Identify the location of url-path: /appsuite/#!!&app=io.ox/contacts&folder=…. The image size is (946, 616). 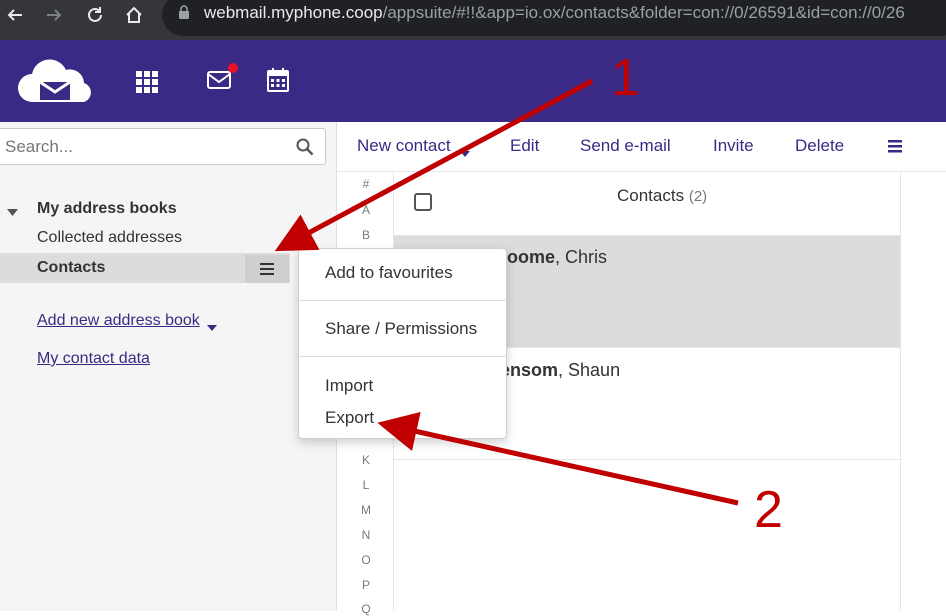
(643, 12).